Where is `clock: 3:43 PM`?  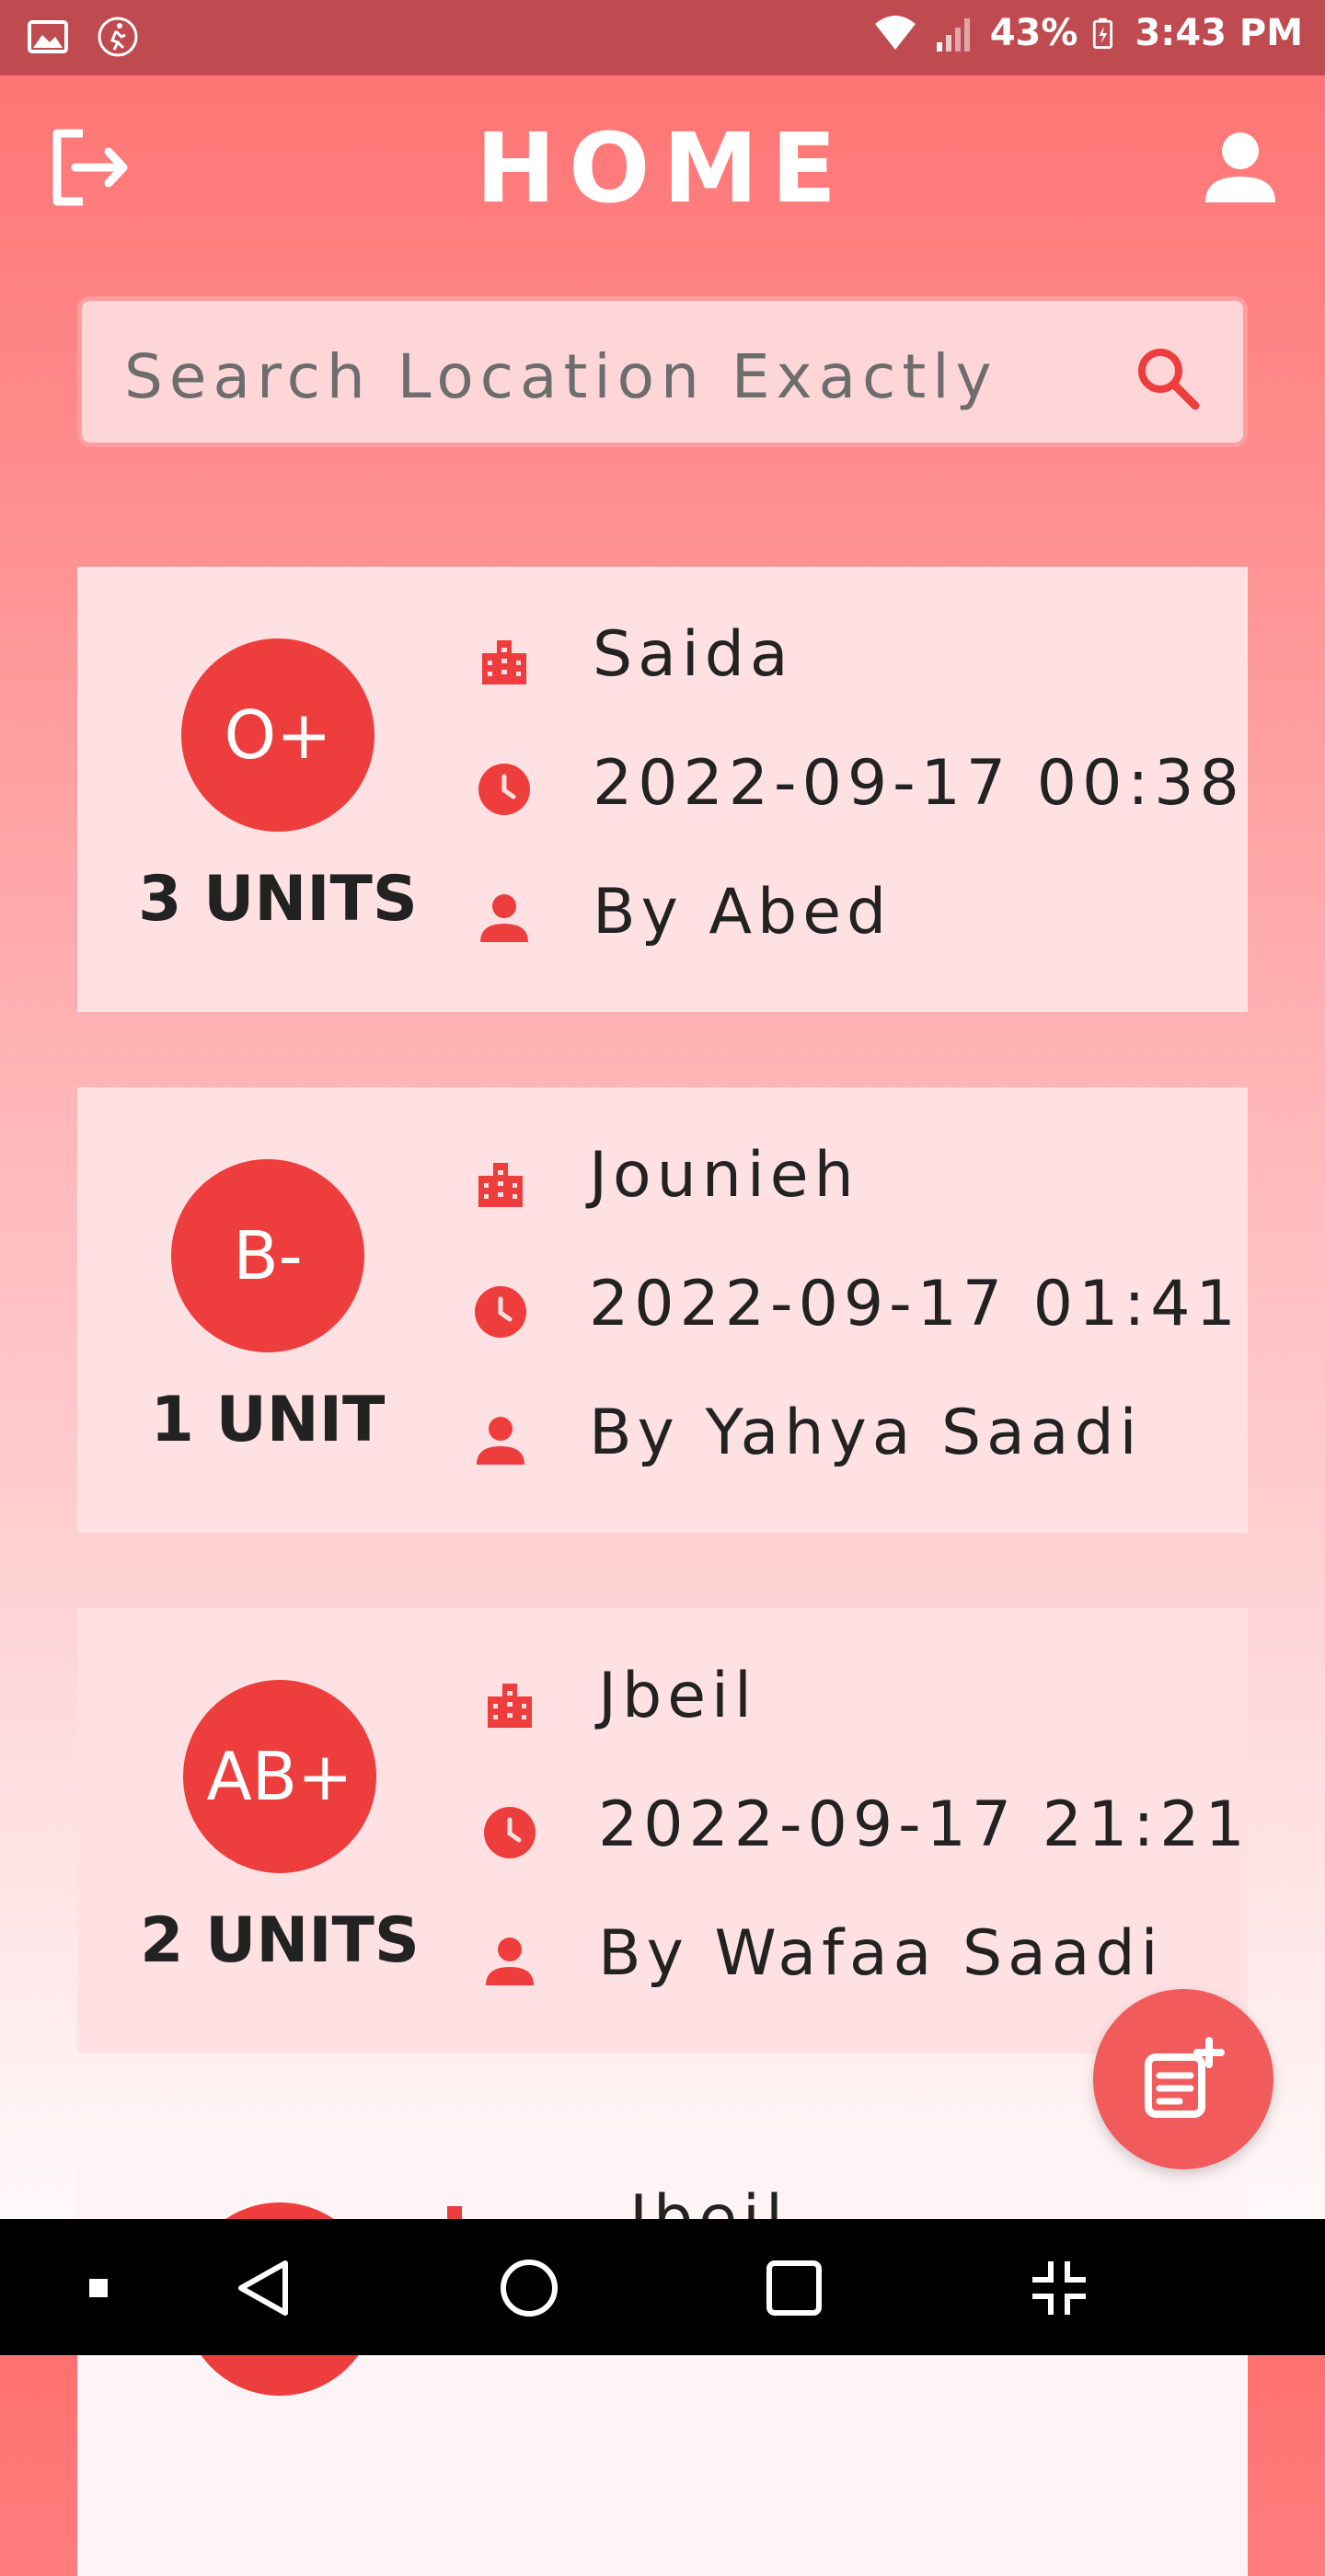
clock: 3:43 PM is located at coordinates (1219, 33).